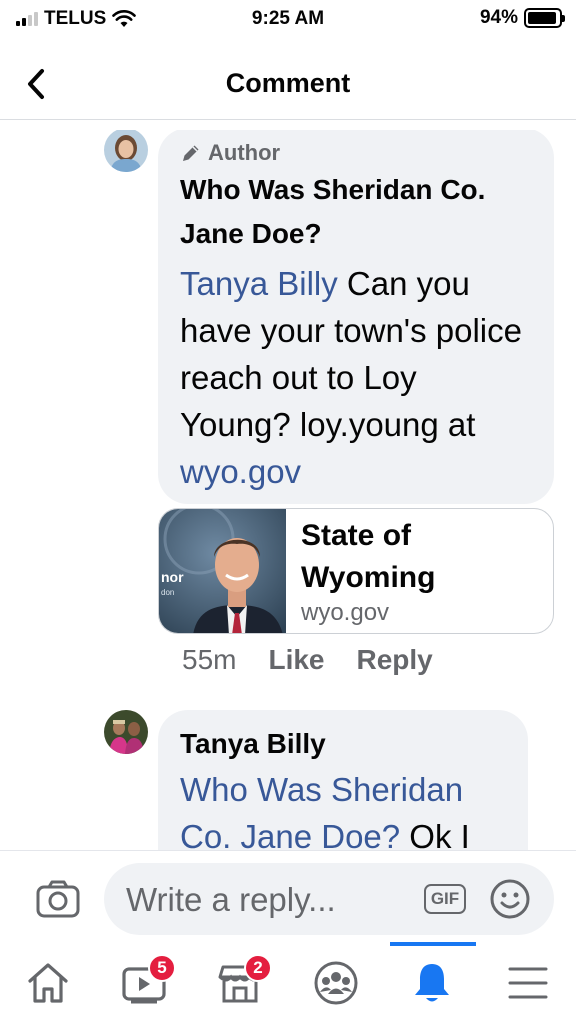  I want to click on battery-percent: 94%, so click(498, 17).